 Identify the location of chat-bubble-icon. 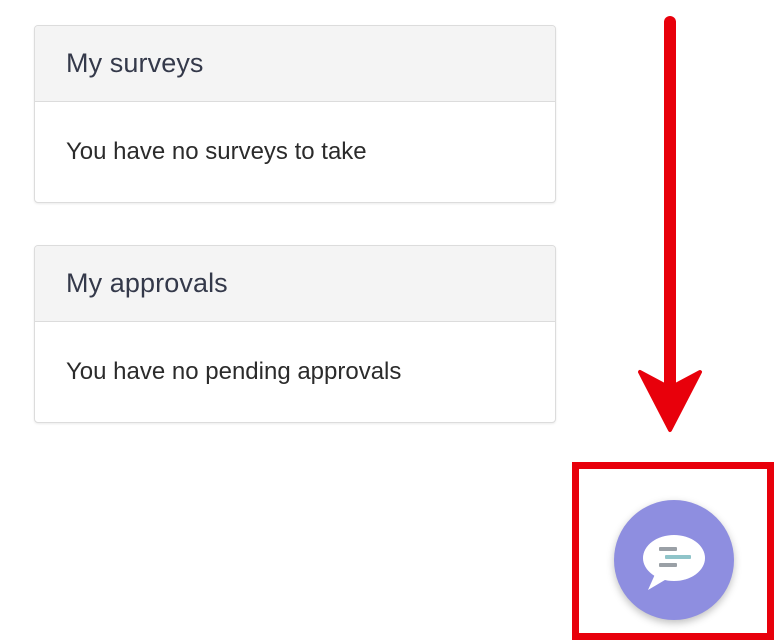
(674, 562).